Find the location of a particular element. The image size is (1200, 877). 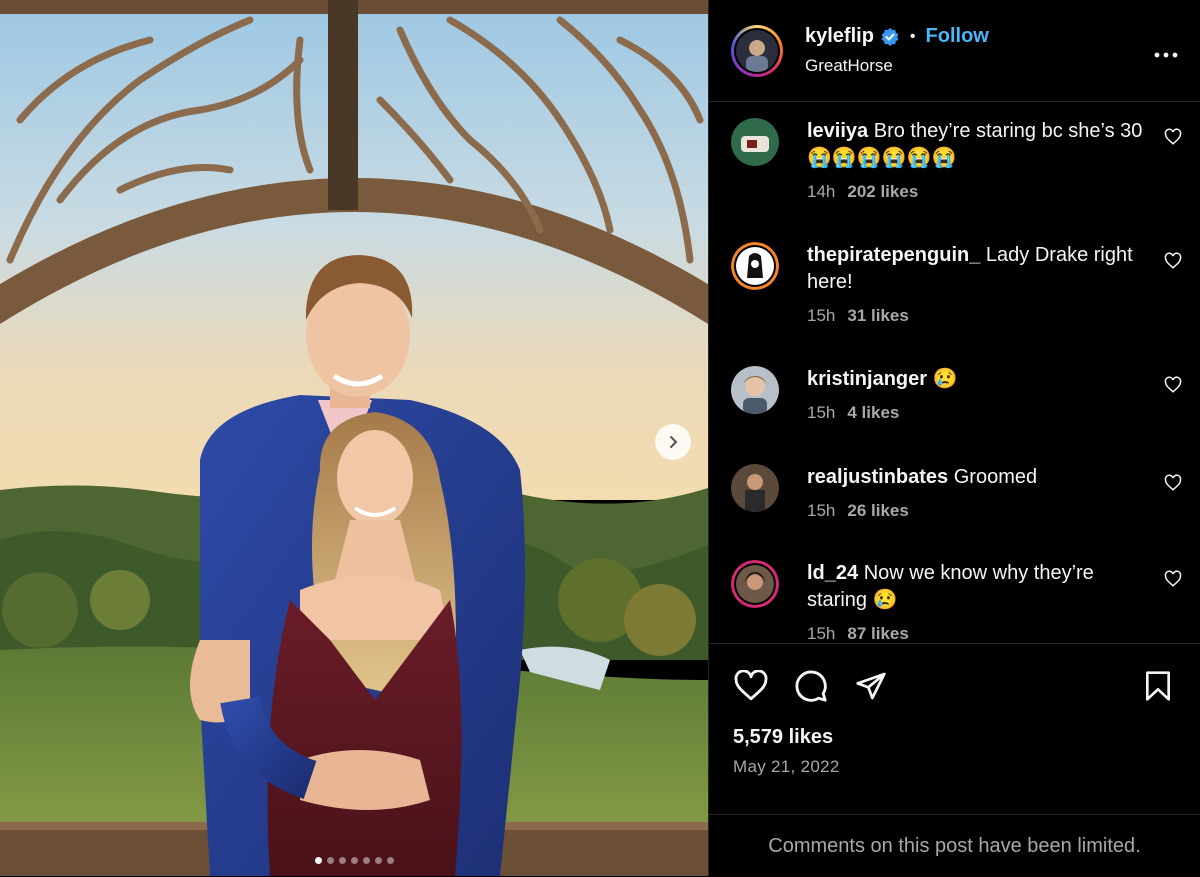

heart-icon is located at coordinates (751, 685).